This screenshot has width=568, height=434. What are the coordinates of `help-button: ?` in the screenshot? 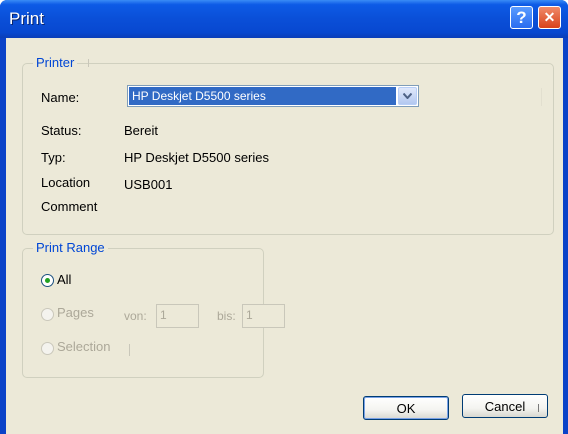 It's located at (521, 17).